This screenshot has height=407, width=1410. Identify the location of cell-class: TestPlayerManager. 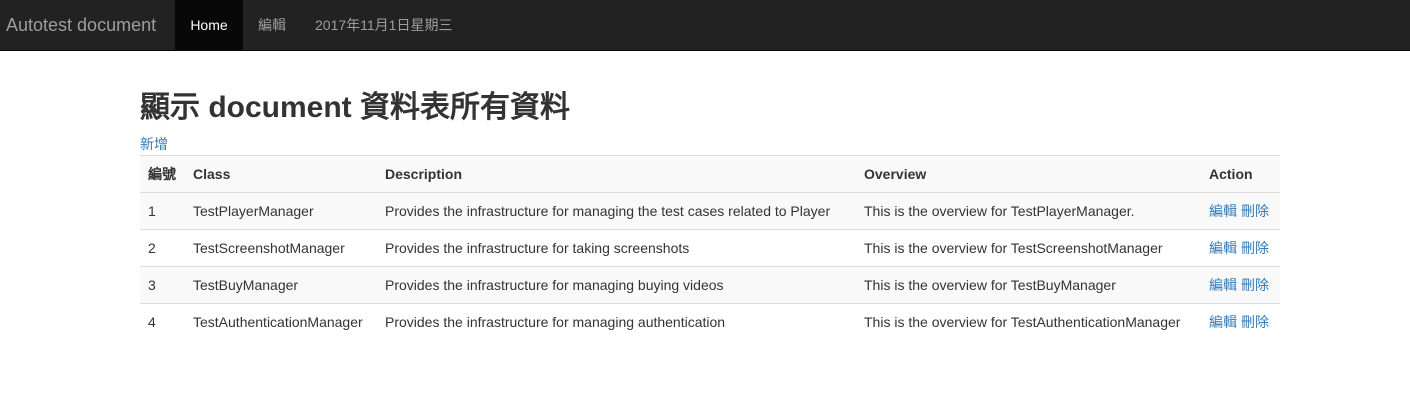
(281, 211).